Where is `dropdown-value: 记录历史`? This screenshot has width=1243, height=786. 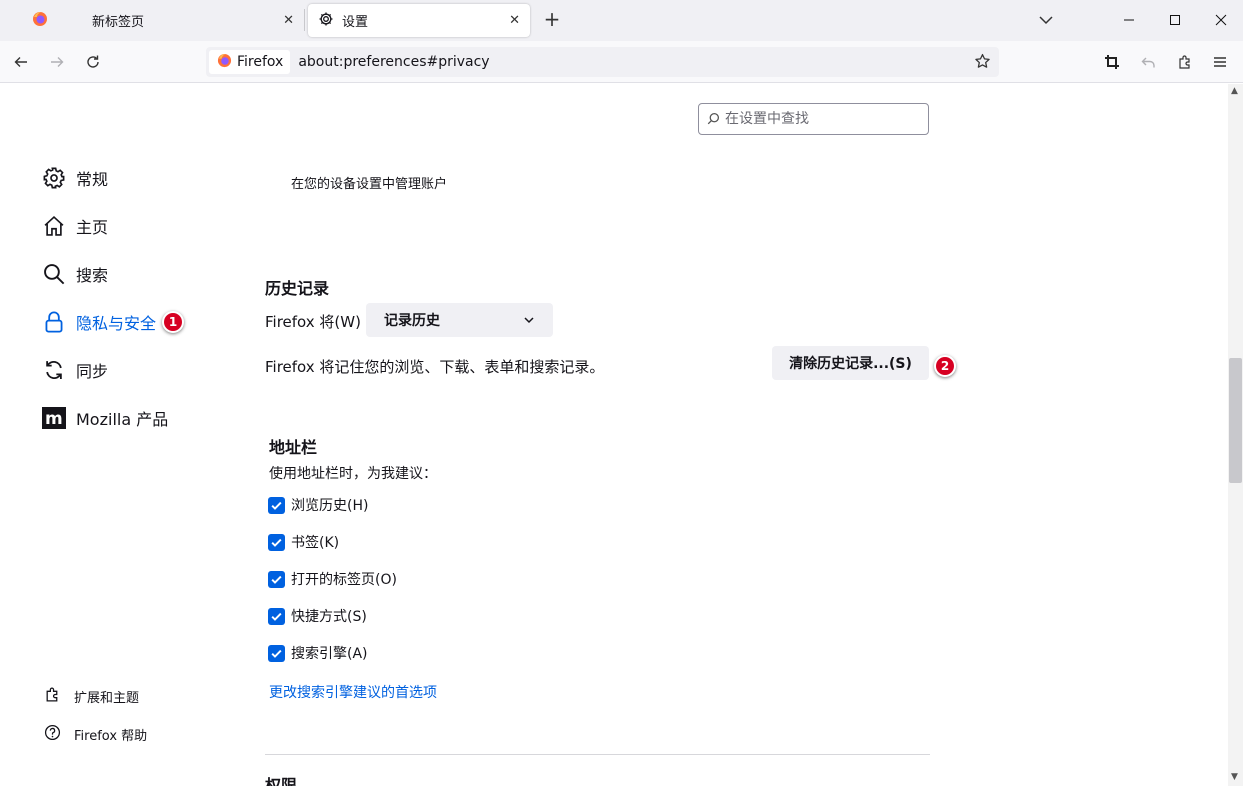 dropdown-value: 记录历史 is located at coordinates (412, 321).